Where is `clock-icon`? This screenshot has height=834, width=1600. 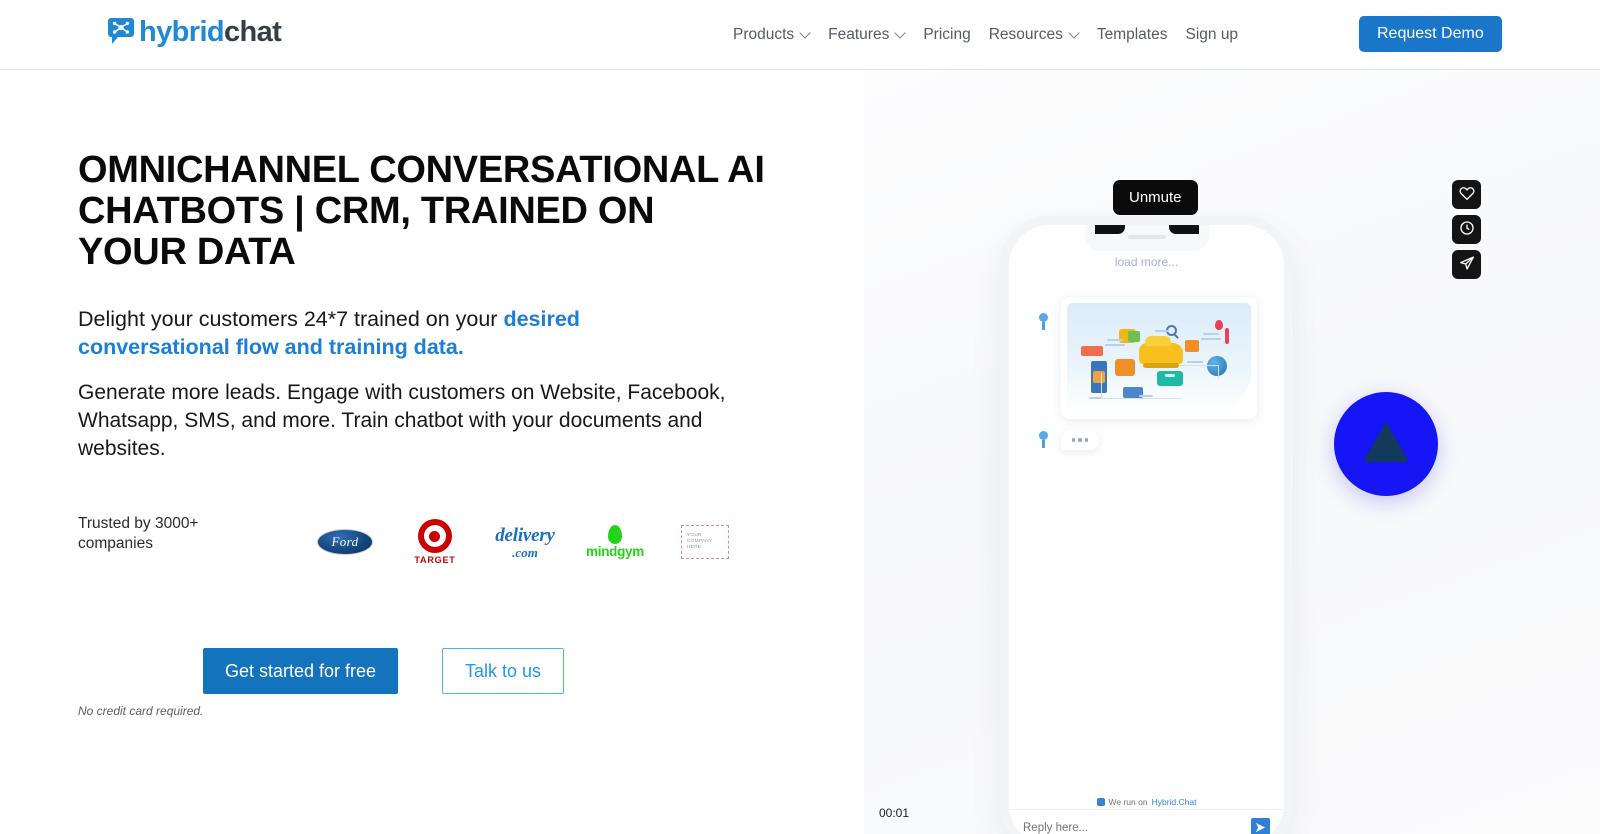 clock-icon is located at coordinates (1467, 229).